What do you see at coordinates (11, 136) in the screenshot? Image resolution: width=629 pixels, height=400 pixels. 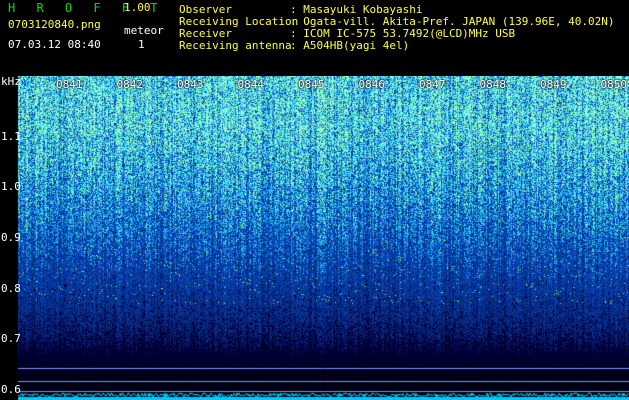 I see `y-tick-label: 1.1` at bounding box center [11, 136].